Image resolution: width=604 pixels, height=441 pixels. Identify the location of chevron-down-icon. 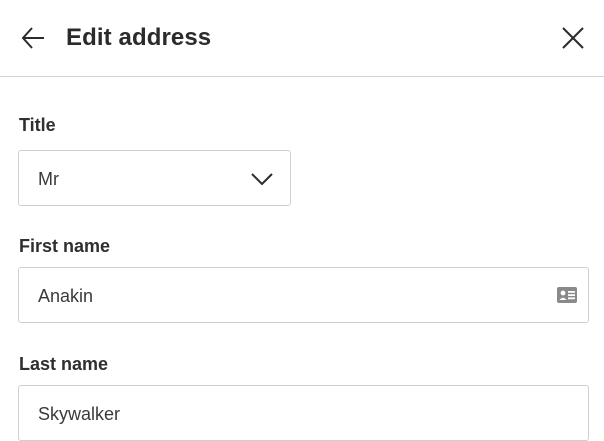
(262, 179).